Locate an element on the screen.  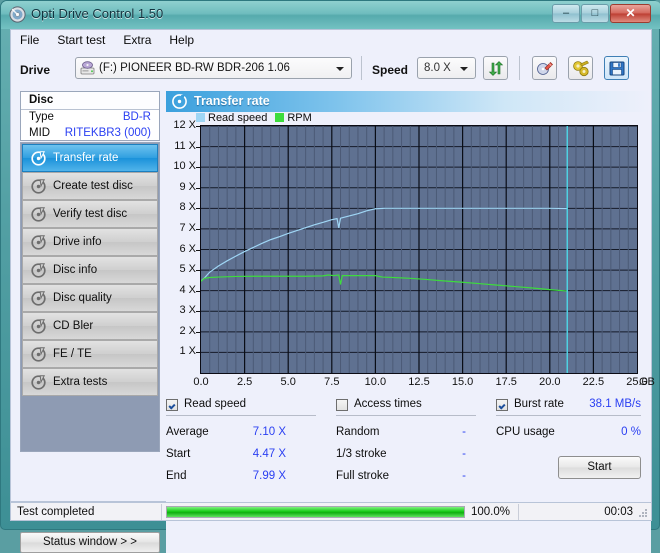
access-times-checkbox is located at coordinates (342, 405).